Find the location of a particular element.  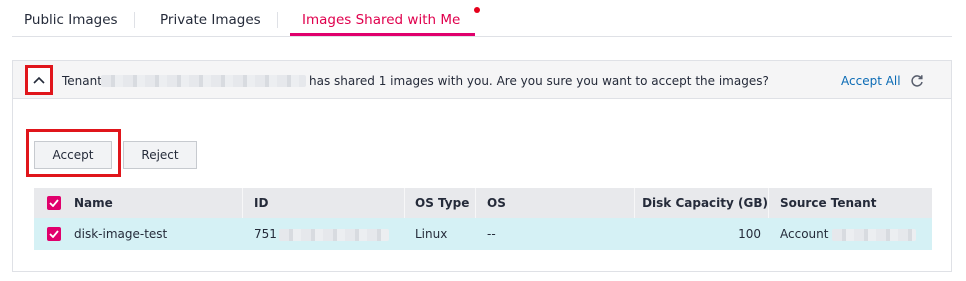

source-tenant-redacted is located at coordinates (874, 235).